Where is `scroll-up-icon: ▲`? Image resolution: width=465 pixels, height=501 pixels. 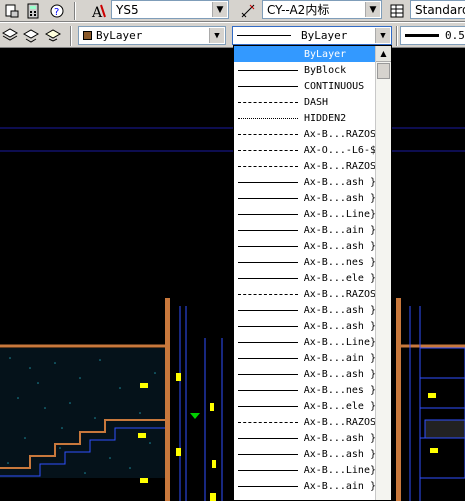
scroll-up-icon: ▲ is located at coordinates (383, 54).